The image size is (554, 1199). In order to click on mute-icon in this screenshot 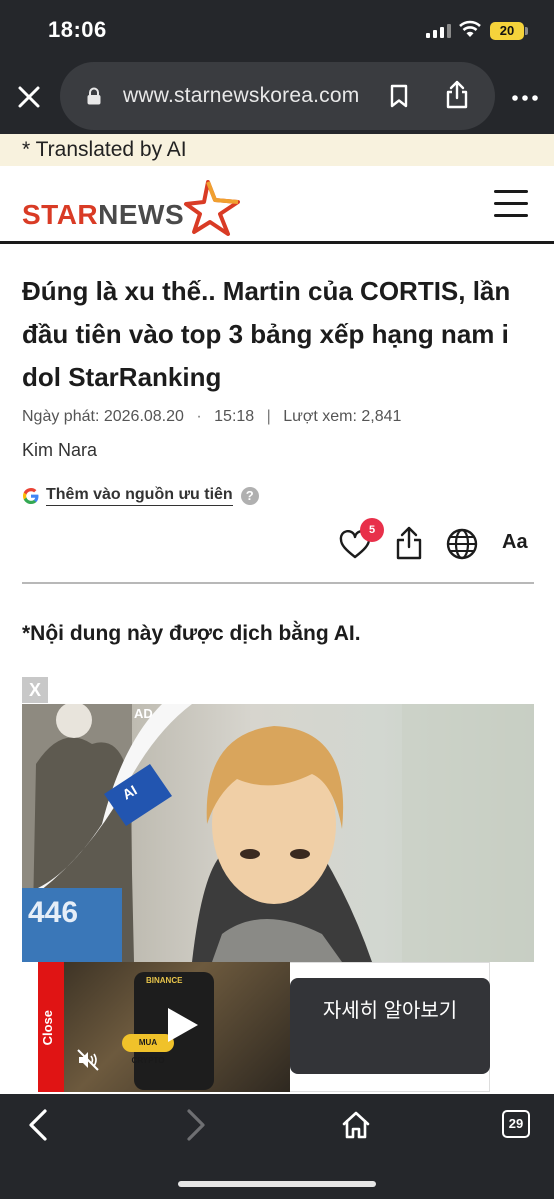, I will do `click(88, 1060)`.